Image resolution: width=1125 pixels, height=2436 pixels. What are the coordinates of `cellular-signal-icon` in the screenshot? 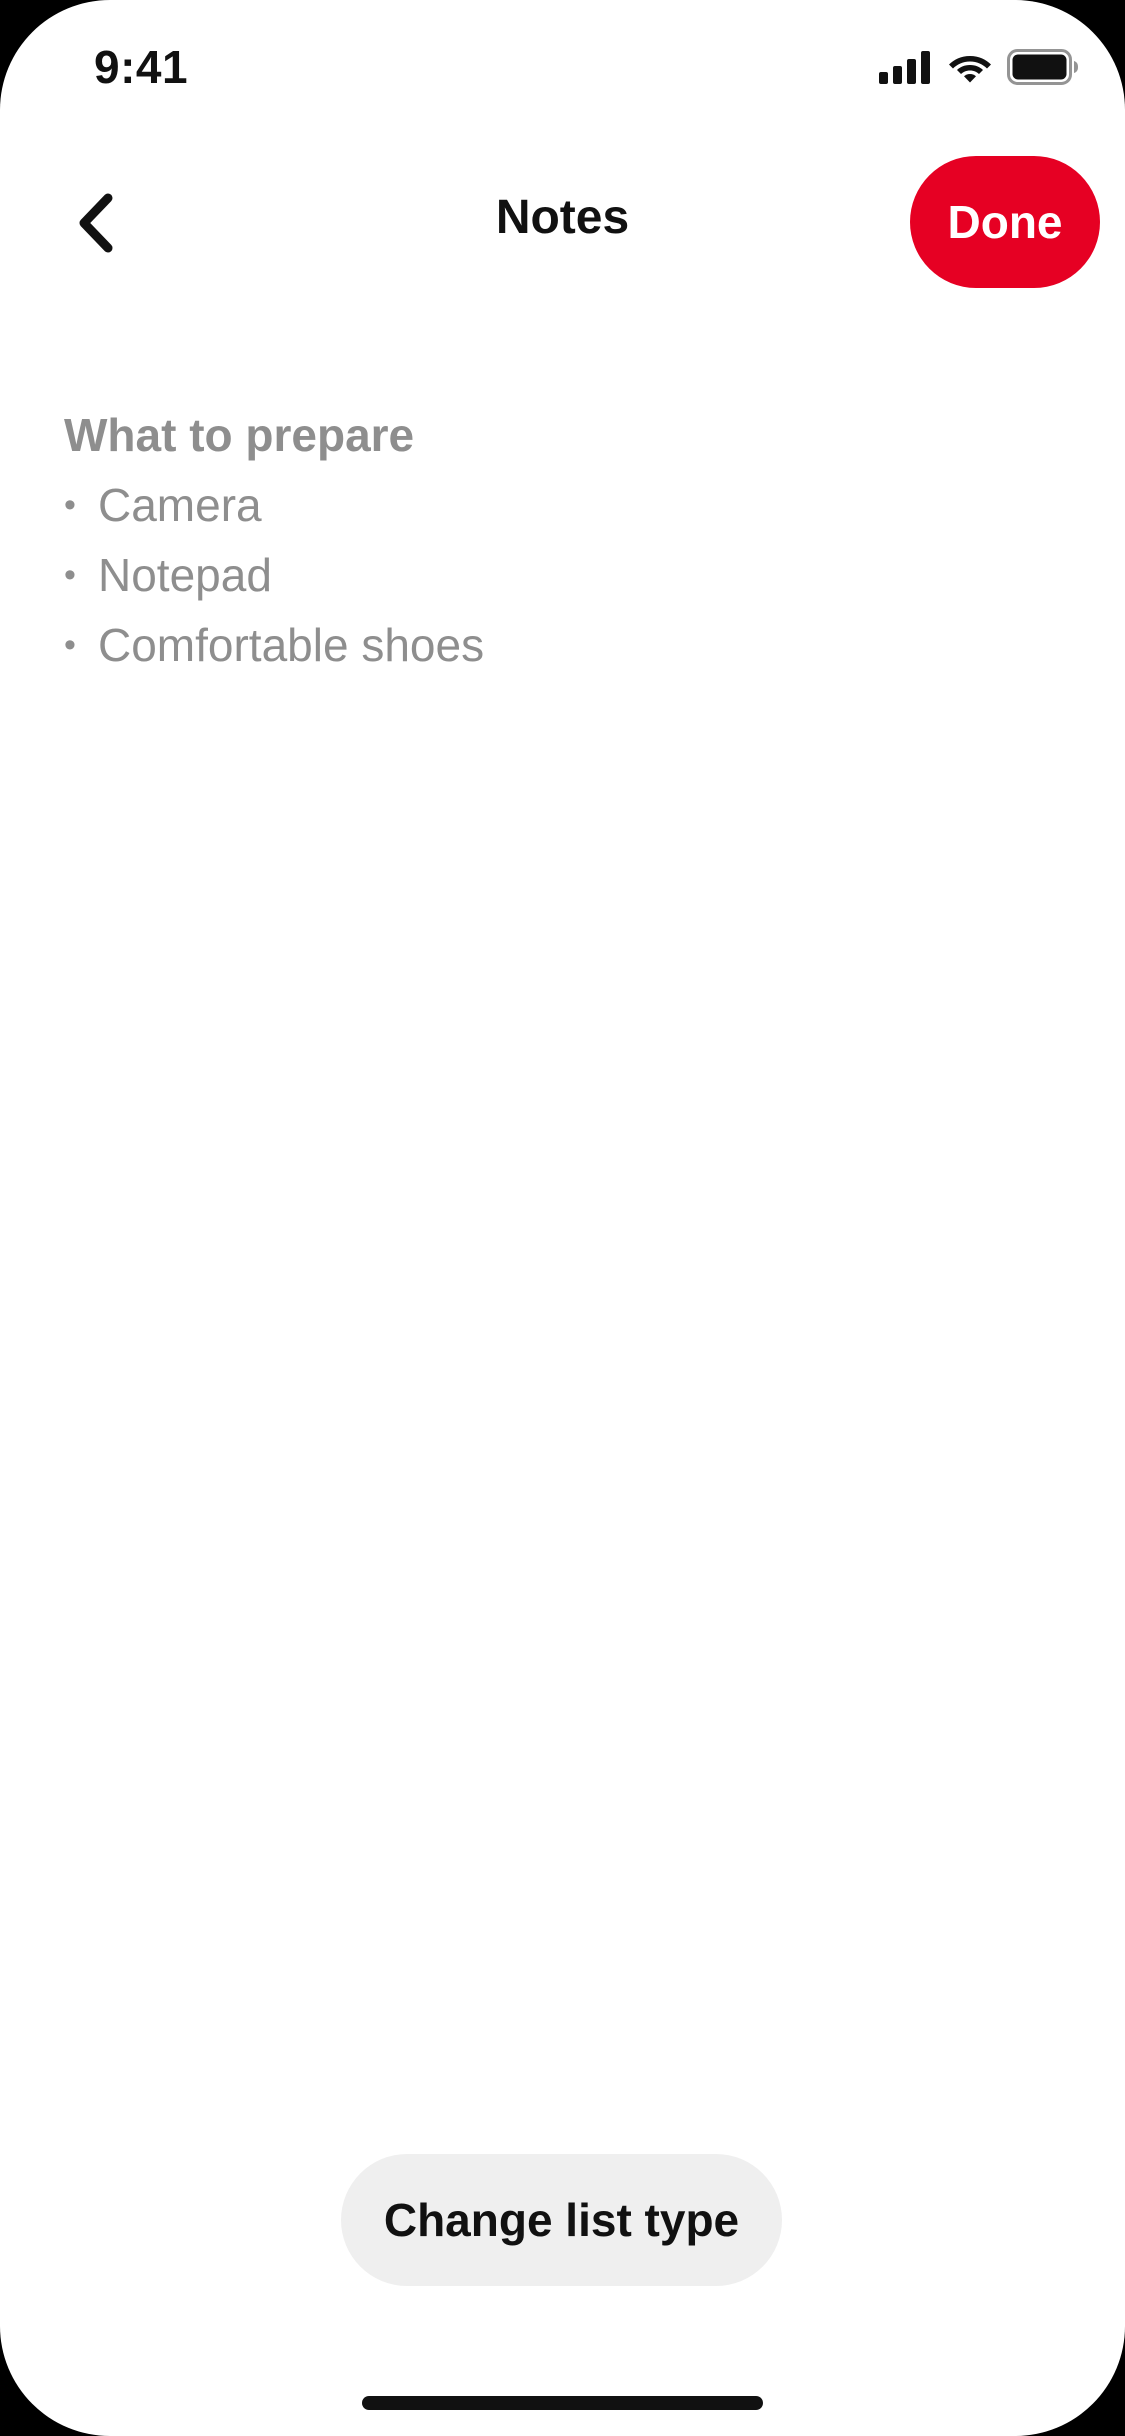 It's located at (906, 69).